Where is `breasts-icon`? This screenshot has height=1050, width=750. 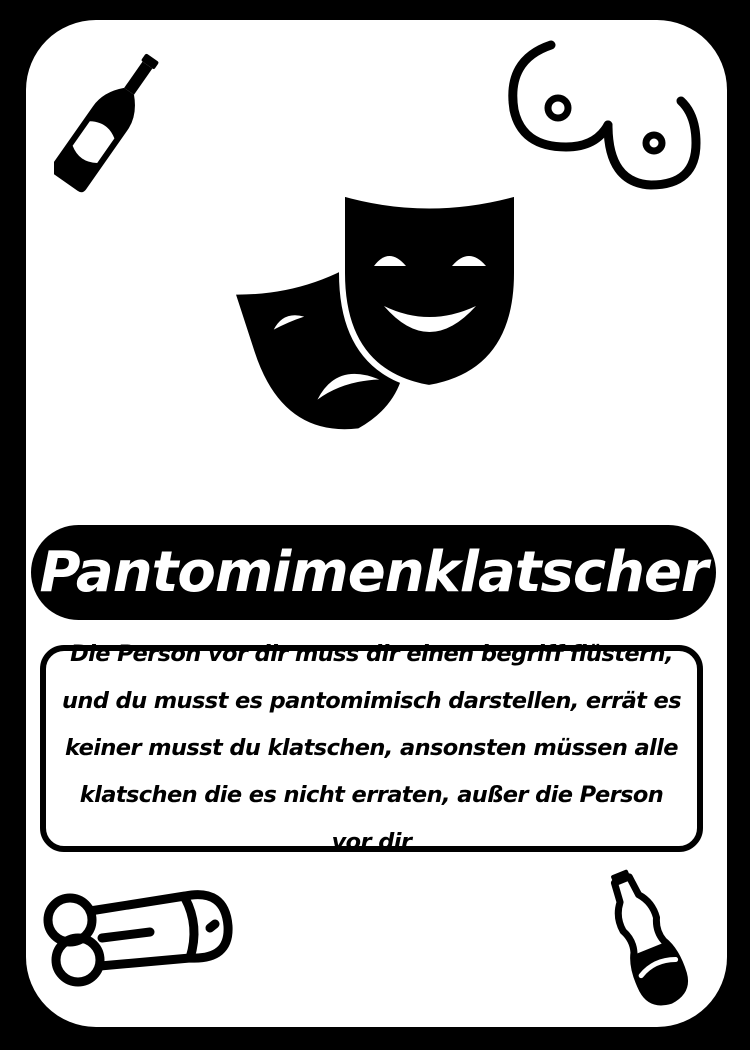 breasts-icon is located at coordinates (601, 120).